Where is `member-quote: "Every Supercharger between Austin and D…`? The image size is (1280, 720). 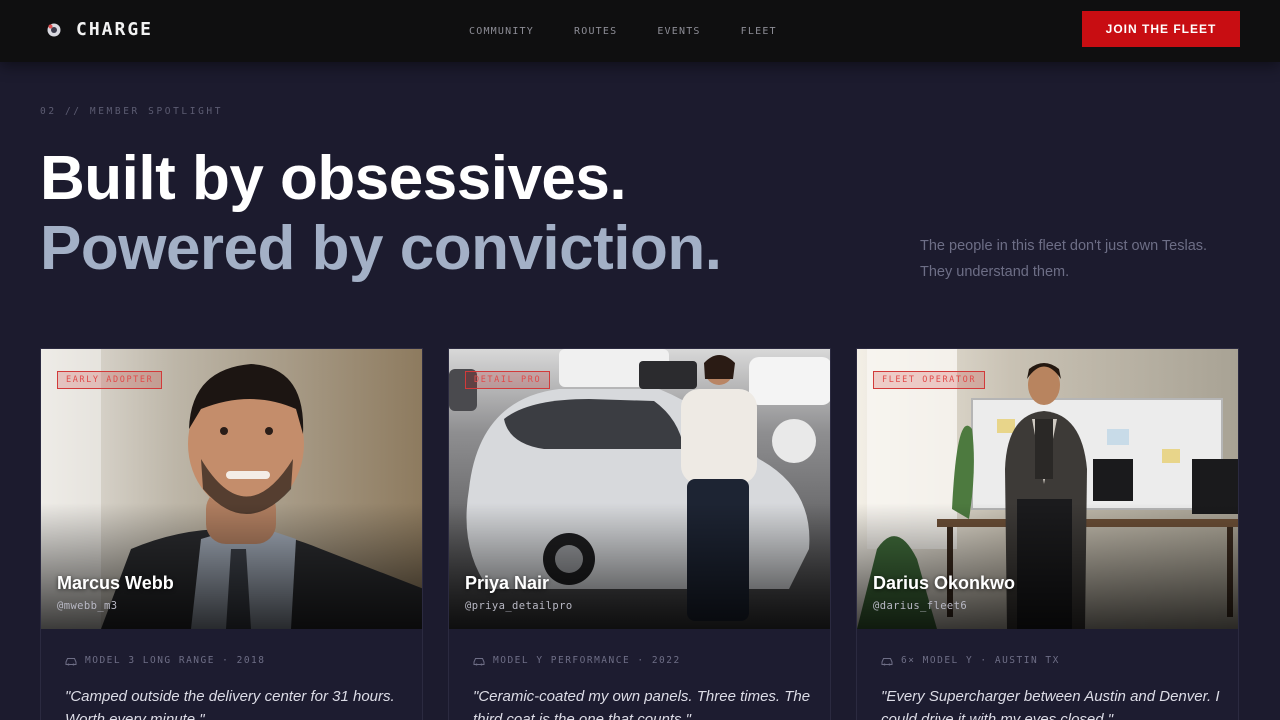
member-quote: "Every Supercharger between Austin and D… is located at coordinates (1050, 704).